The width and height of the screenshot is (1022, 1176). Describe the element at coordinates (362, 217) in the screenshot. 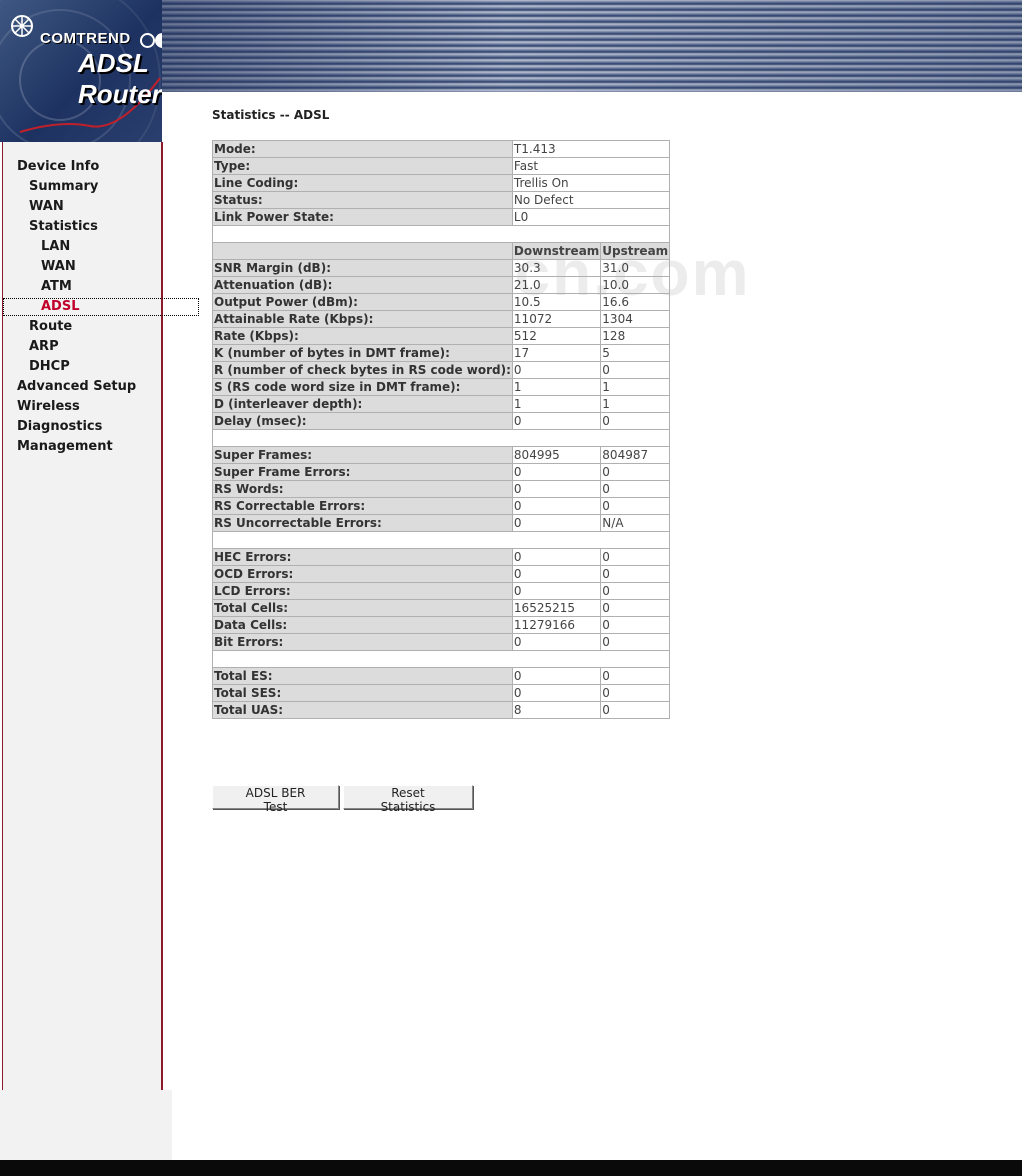

I see `row-label: Link Power State:` at that location.